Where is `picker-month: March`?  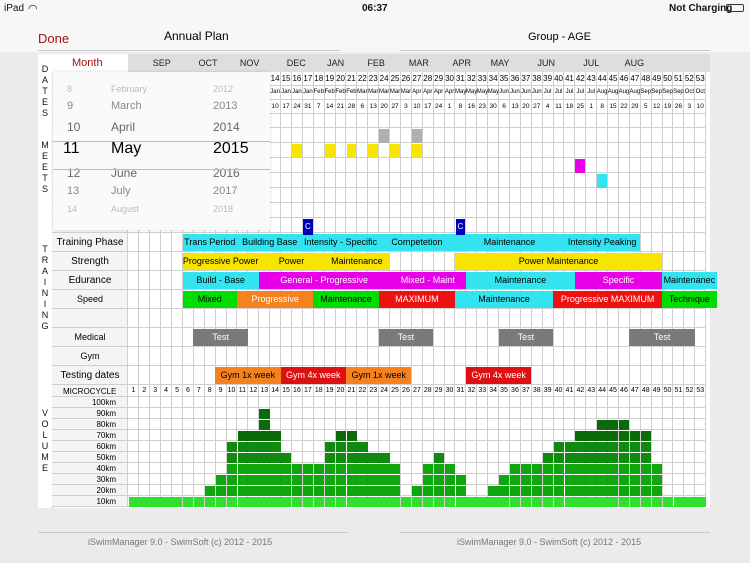 picker-month: March is located at coordinates (126, 106).